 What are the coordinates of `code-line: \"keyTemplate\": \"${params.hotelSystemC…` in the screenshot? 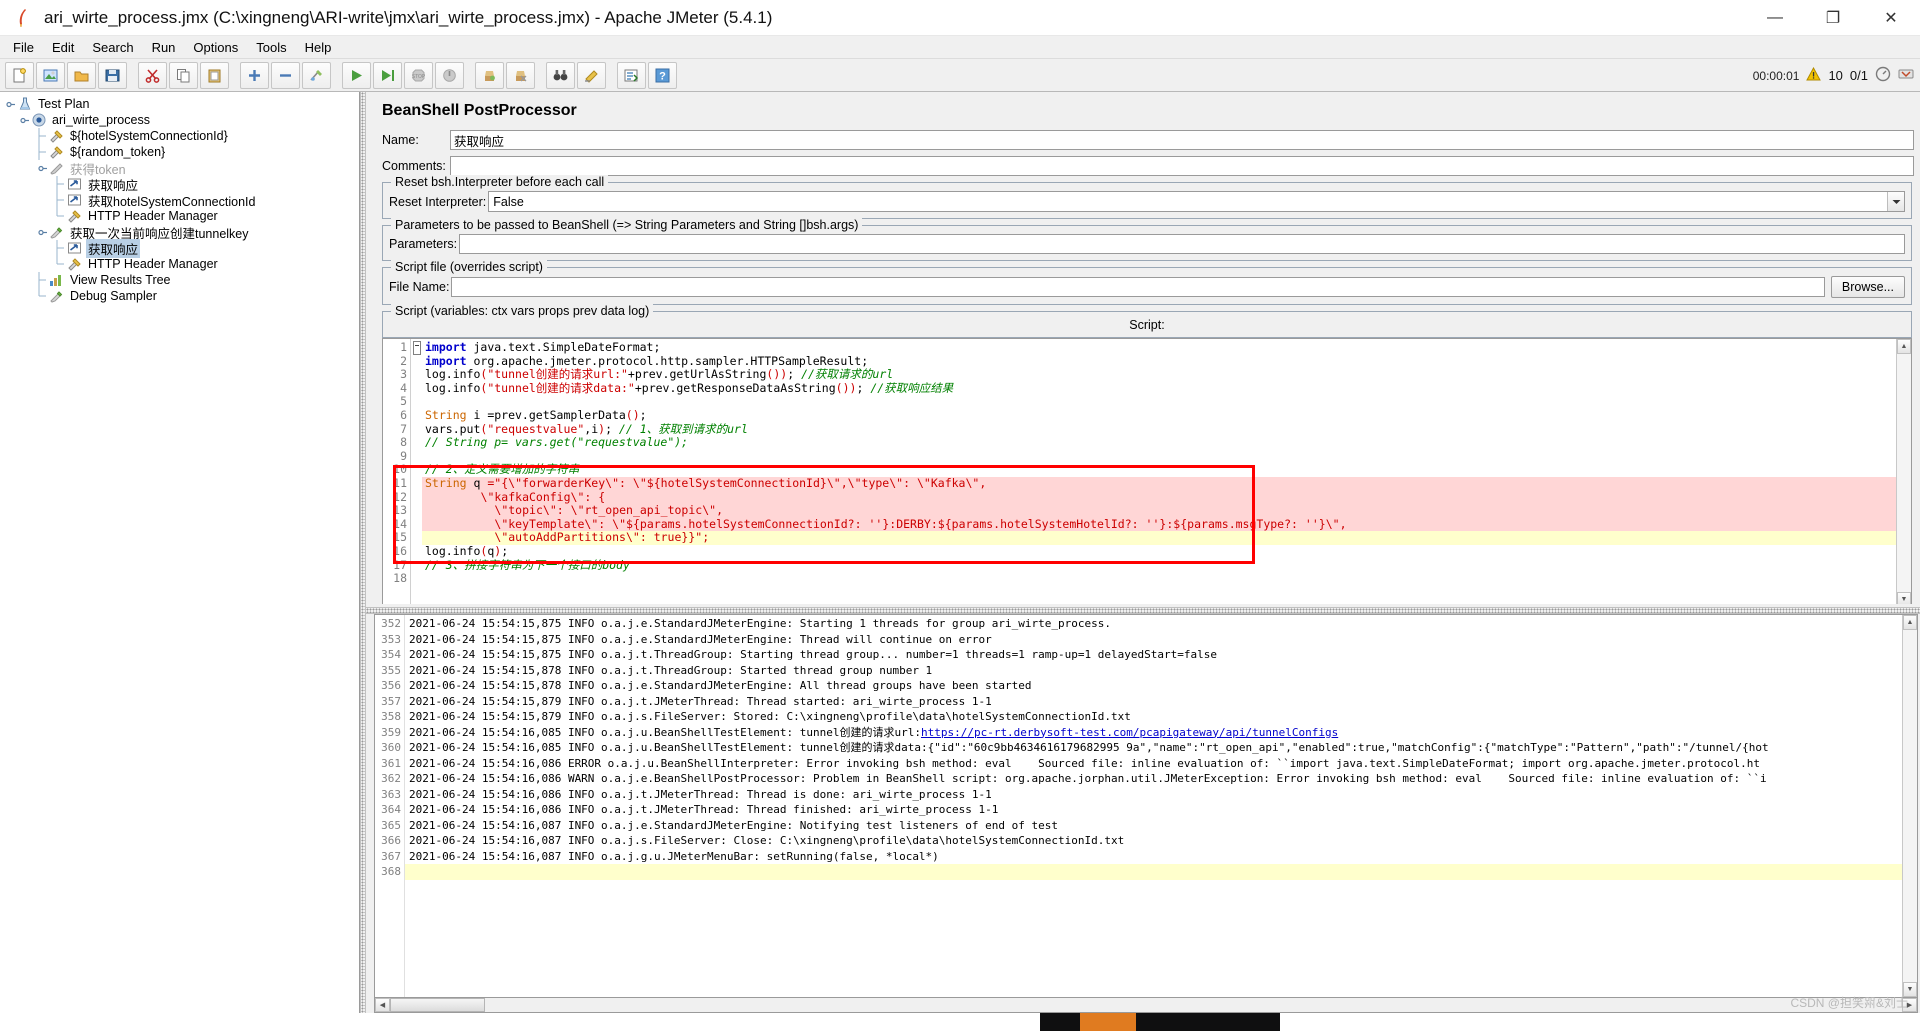 It's located at (1159, 524).